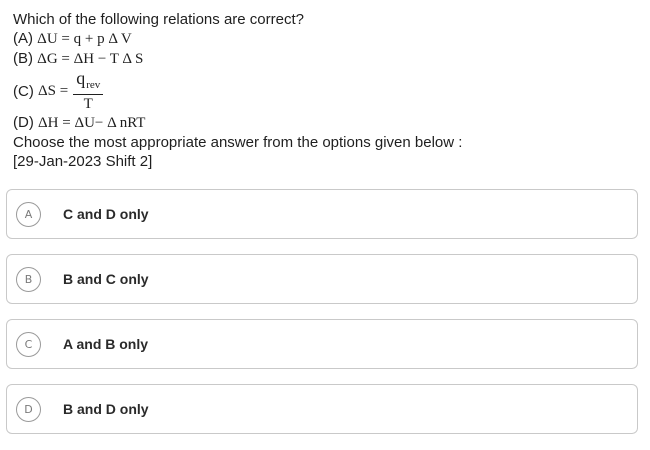 Image resolution: width=650 pixels, height=450 pixels. I want to click on relation-b-prefix: (B), so click(25, 58).